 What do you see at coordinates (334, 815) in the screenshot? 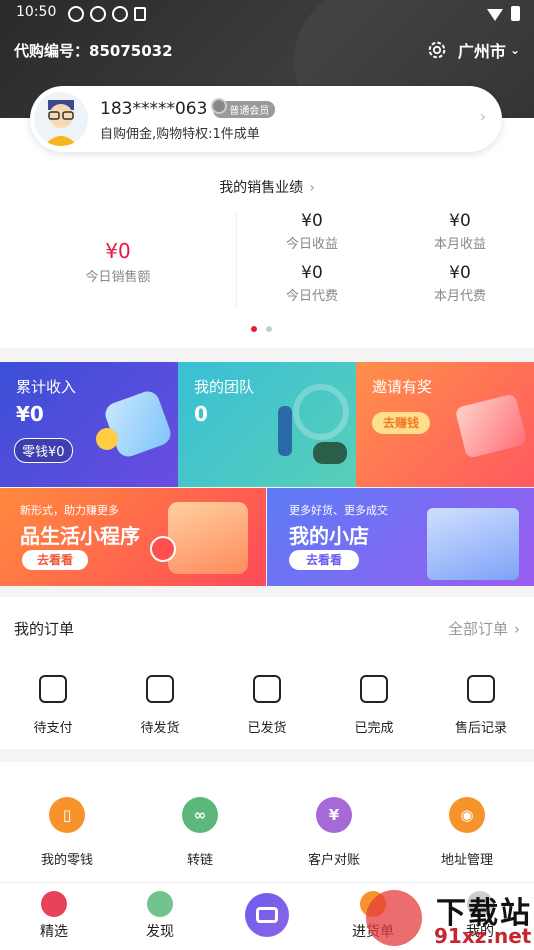
I see `bill-icon: ¥` at bounding box center [334, 815].